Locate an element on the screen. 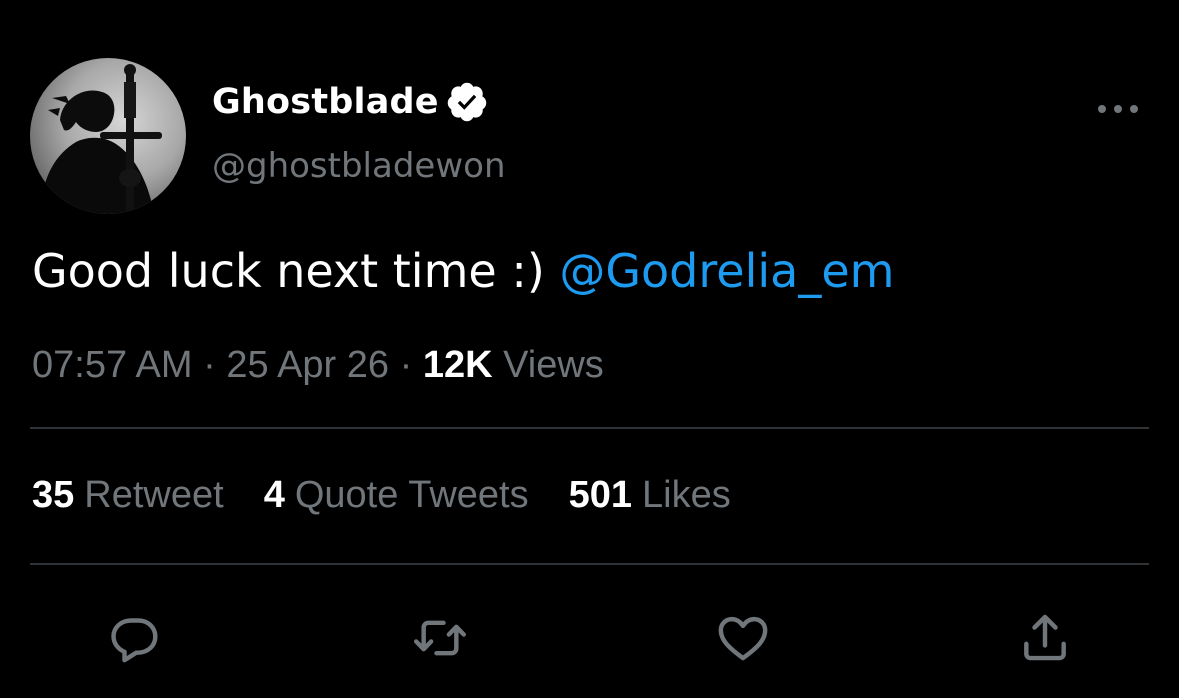 Image resolution: width=1179 pixels, height=698 pixels. likes-count: 501 is located at coordinates (600, 495).